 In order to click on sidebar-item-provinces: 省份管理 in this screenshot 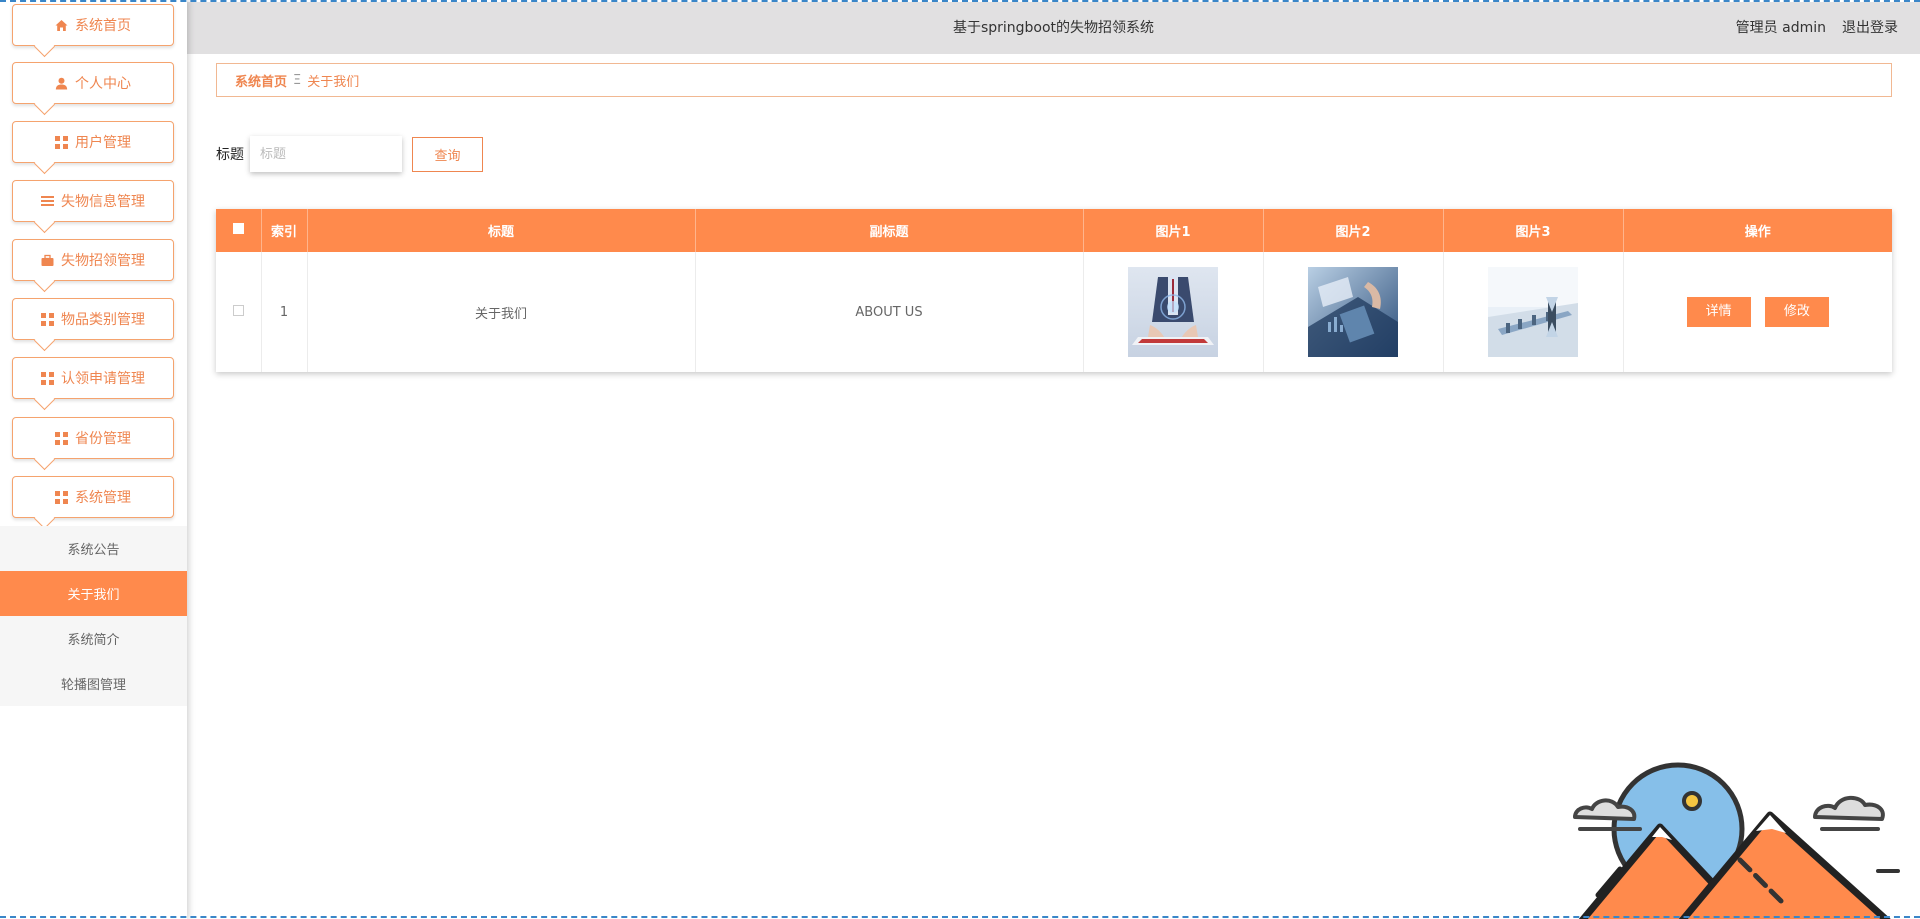, I will do `click(93, 438)`.